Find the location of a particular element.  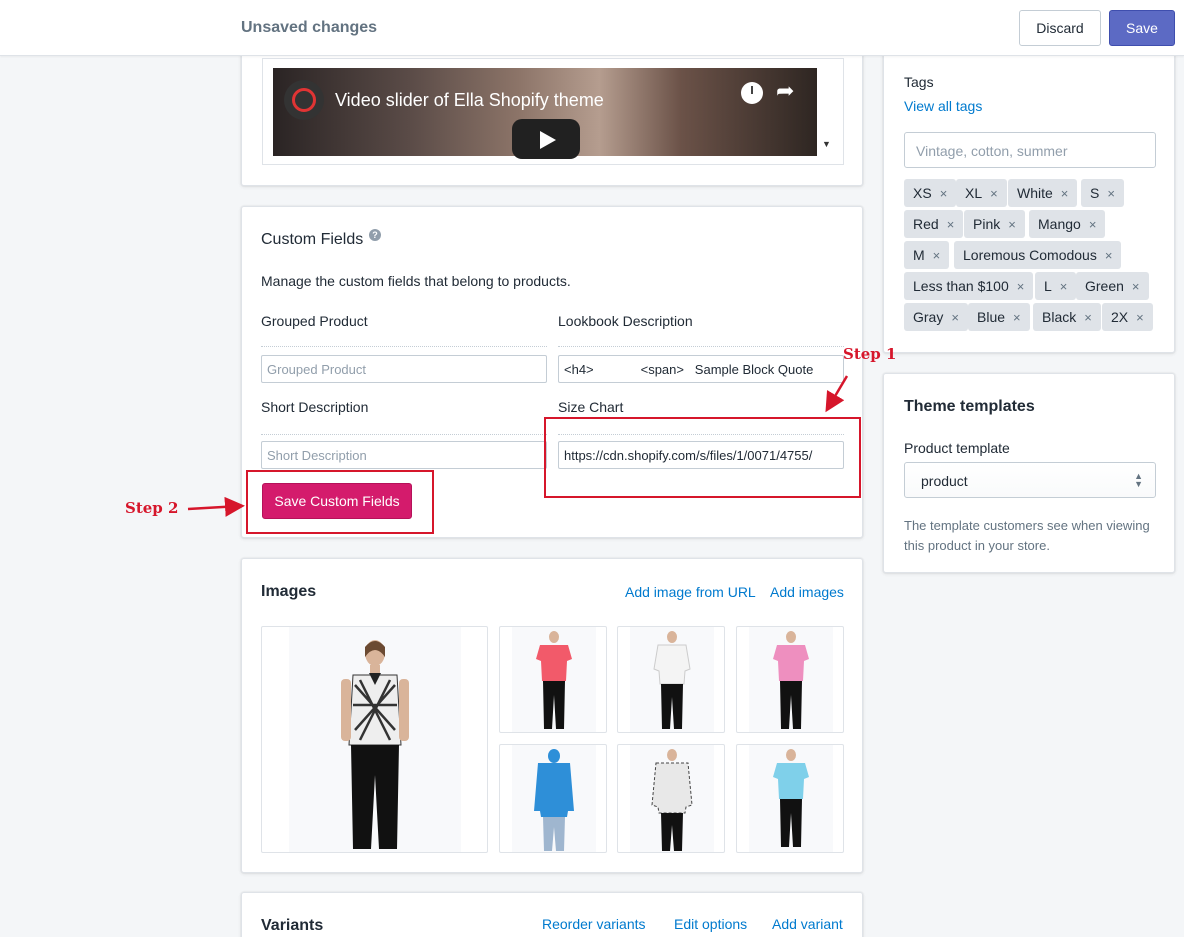

grouped-product-input: Grouped Product is located at coordinates (404, 369).